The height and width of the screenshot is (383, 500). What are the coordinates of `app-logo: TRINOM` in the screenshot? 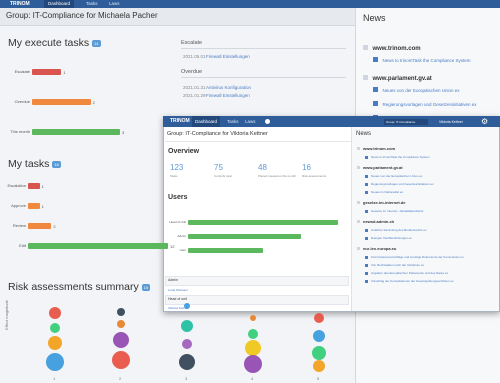 It's located at (20, 4).